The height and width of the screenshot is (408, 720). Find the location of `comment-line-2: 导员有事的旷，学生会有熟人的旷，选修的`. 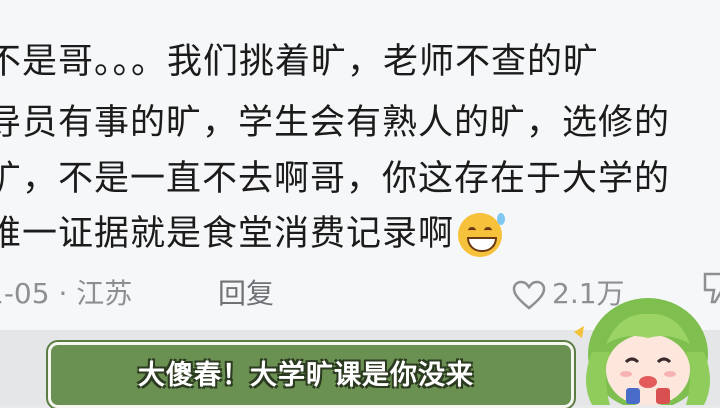

comment-line-2: 导员有事的旷，学生会有熟人的旷，选修的 is located at coordinates (335, 123).